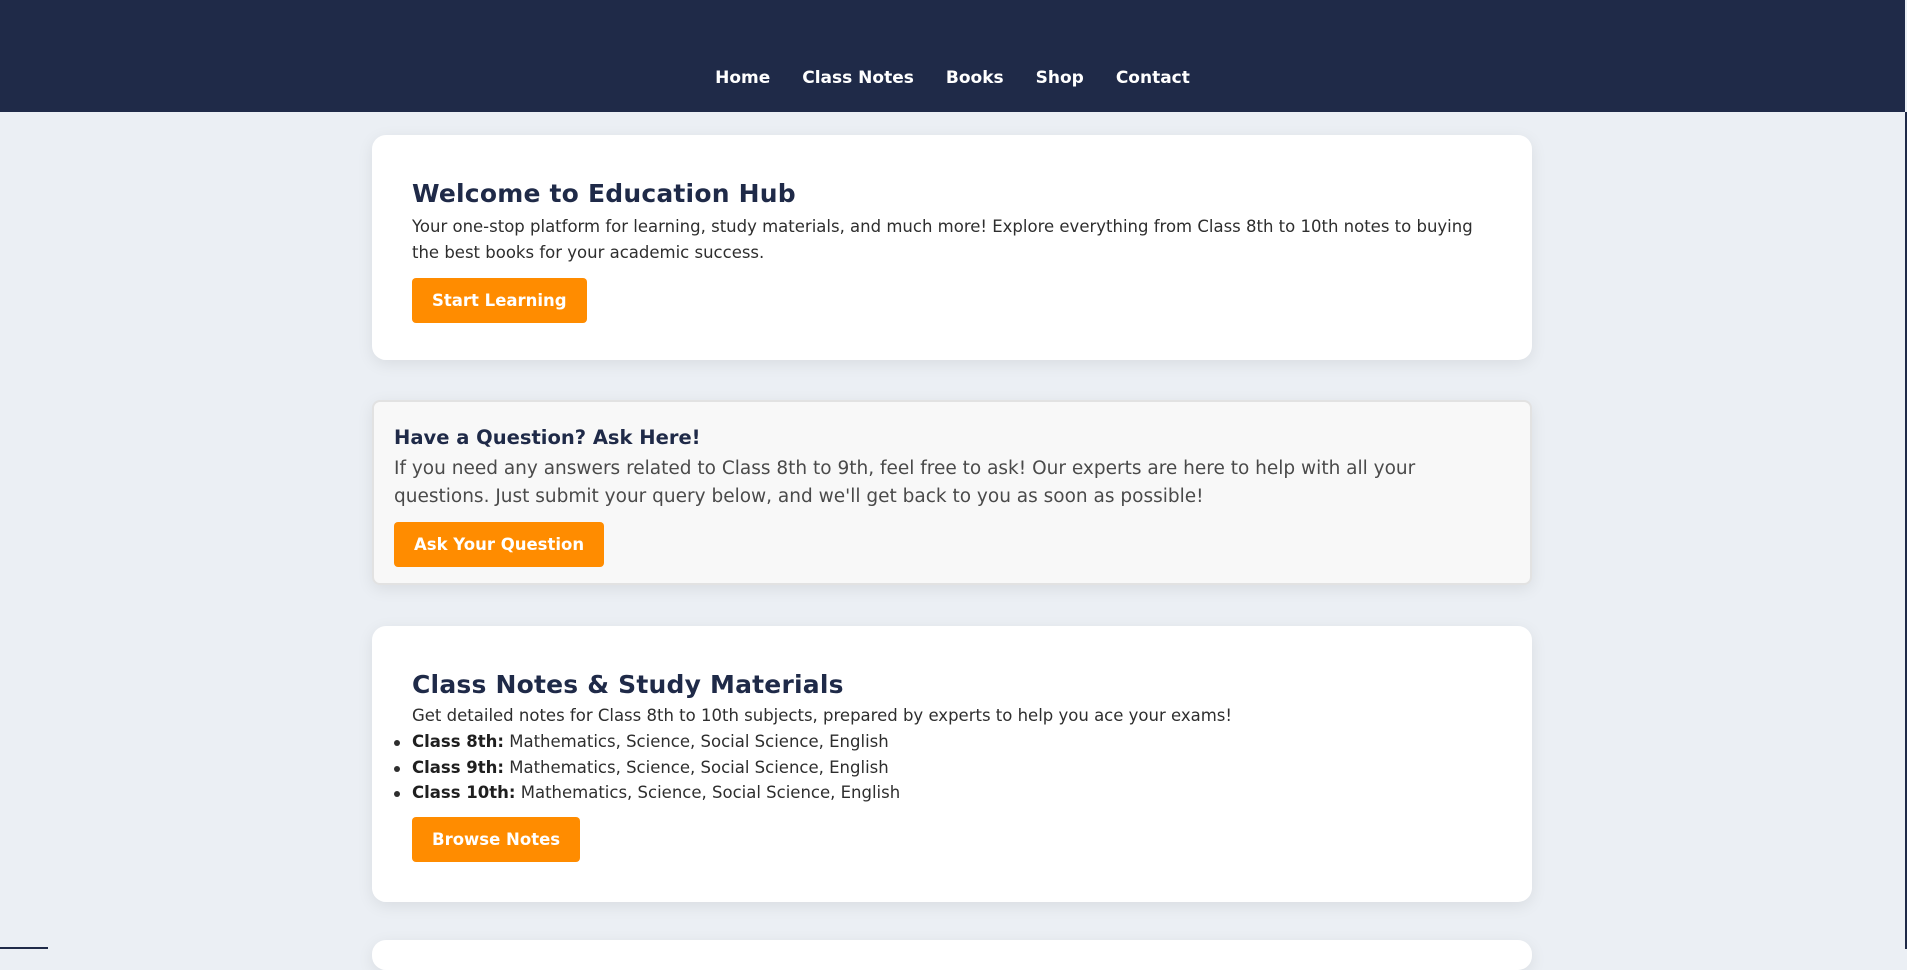 This screenshot has width=1907, height=970. Describe the element at coordinates (952, 193) in the screenshot. I see `hero-title: Welcome to Education Hub` at that location.